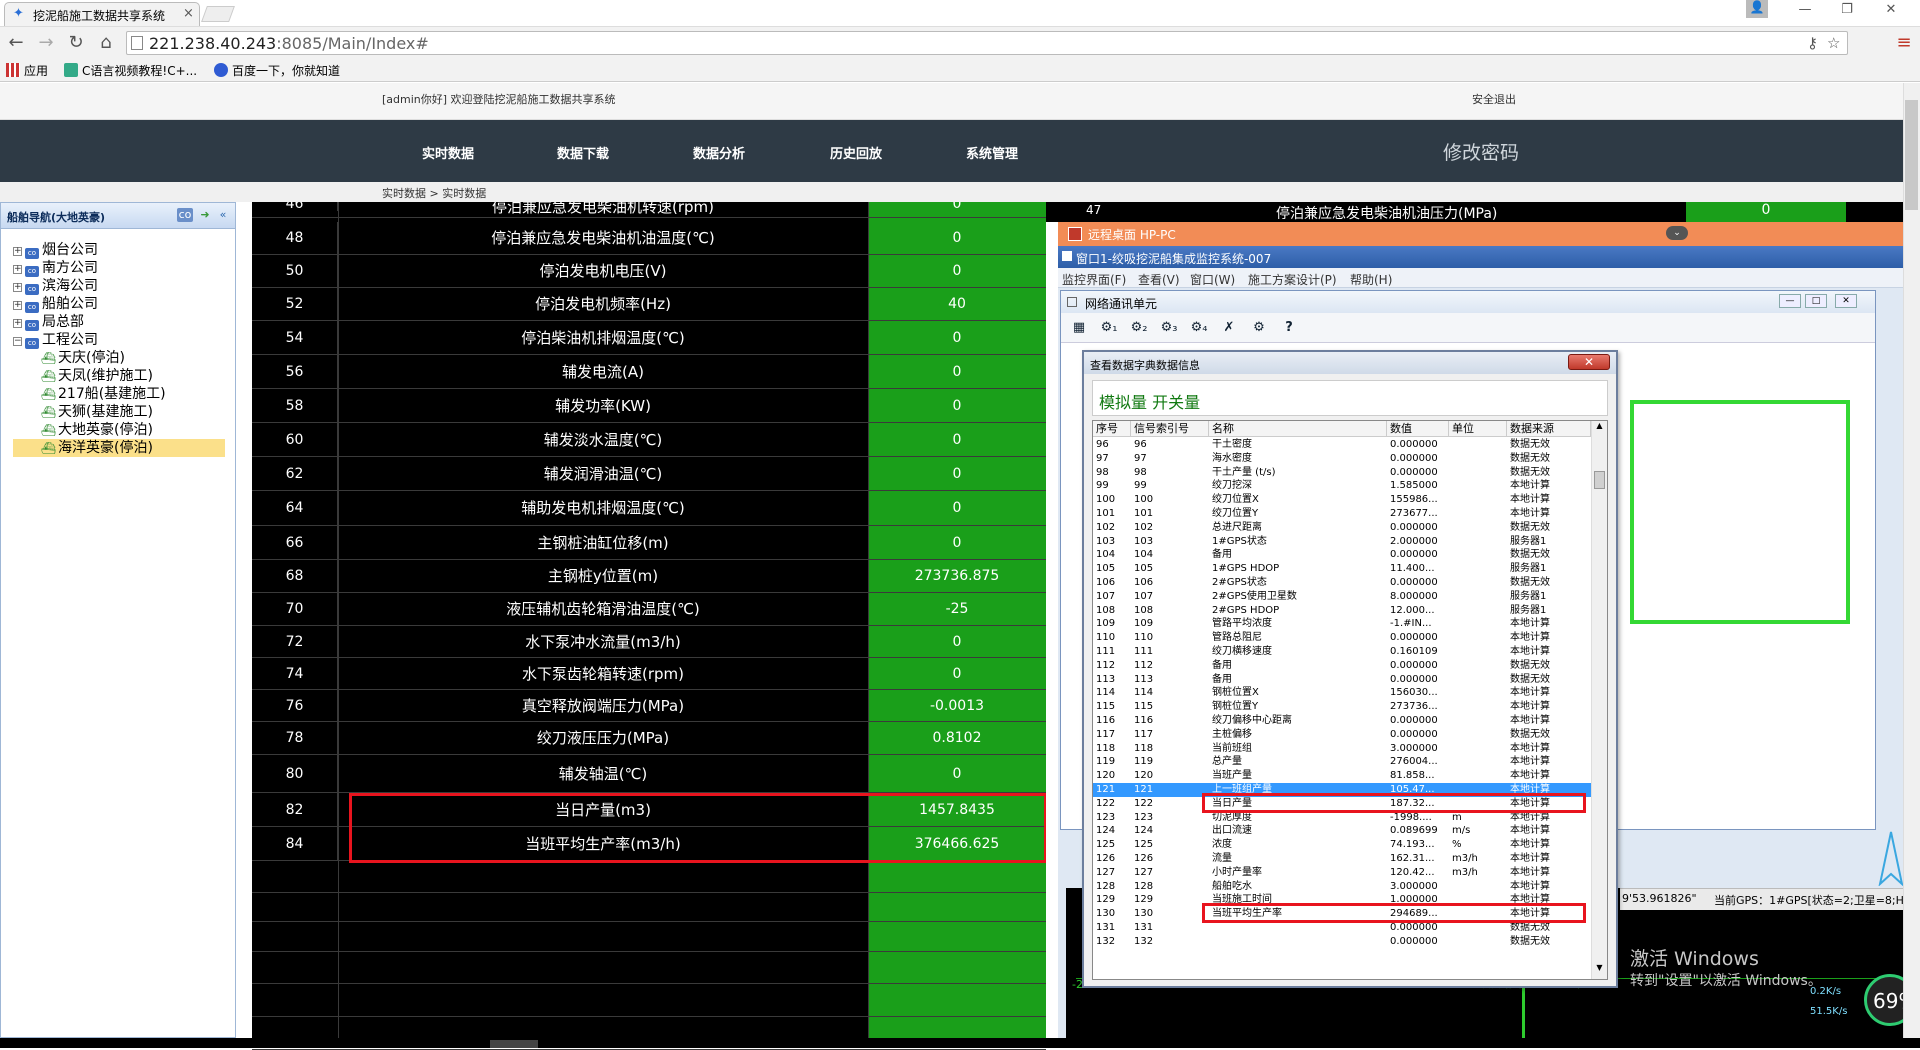 Image resolution: width=1920 pixels, height=1050 pixels. I want to click on reload-icon: ↻, so click(76, 43).